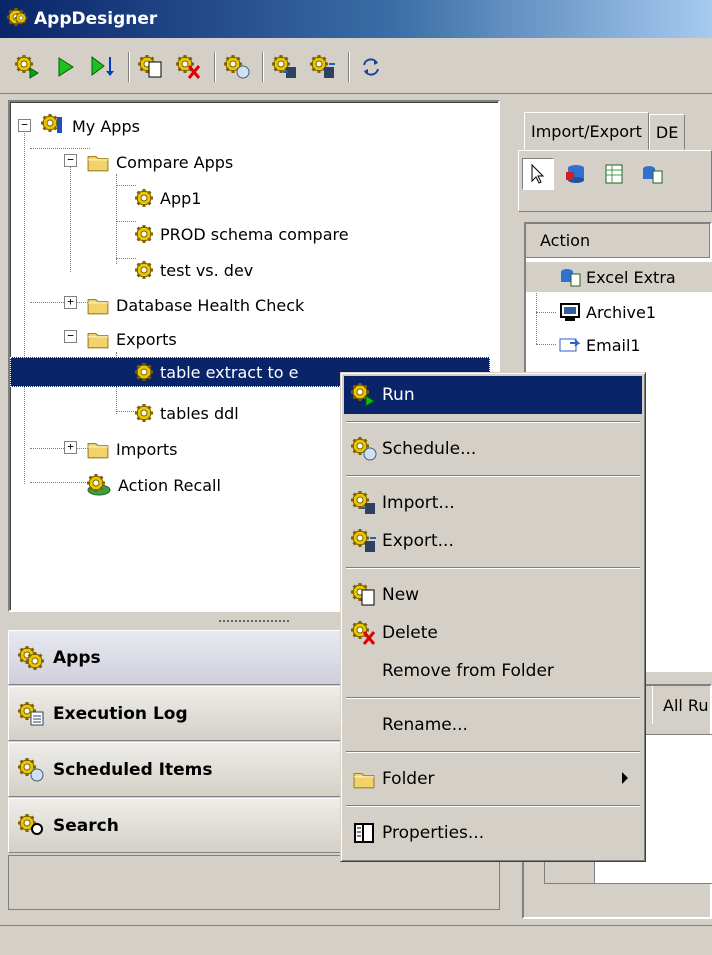 The height and width of the screenshot is (955, 712). I want to click on tree-node-prod-schema-compare: PROD schema compare, so click(241, 234).